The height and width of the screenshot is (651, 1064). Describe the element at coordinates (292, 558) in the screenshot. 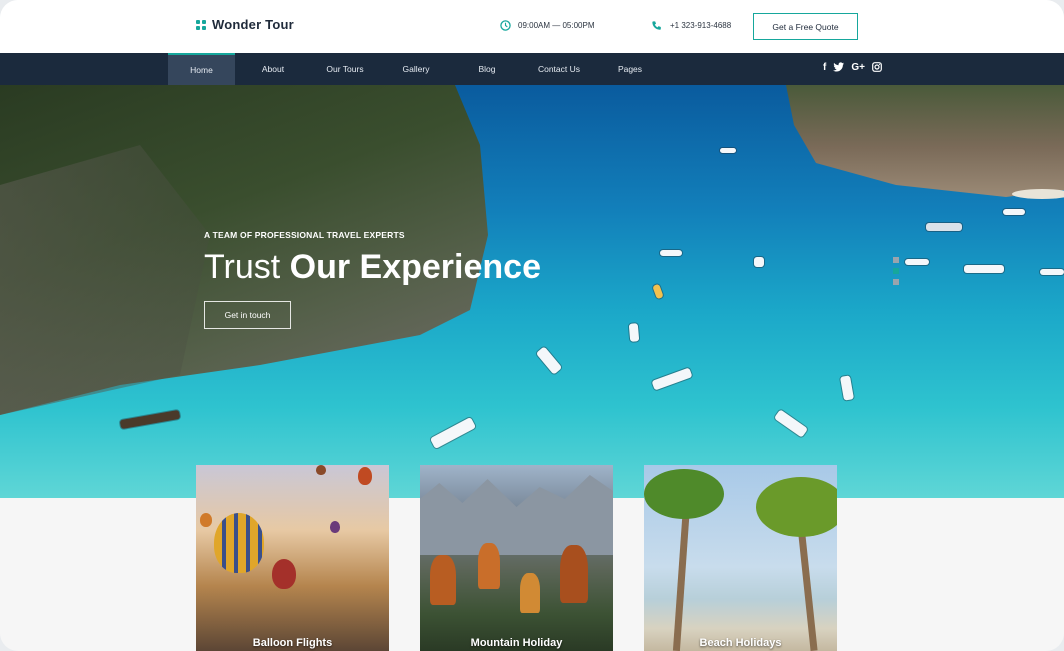

I see `tour-card-balloon-flights: Balloon Flights` at that location.